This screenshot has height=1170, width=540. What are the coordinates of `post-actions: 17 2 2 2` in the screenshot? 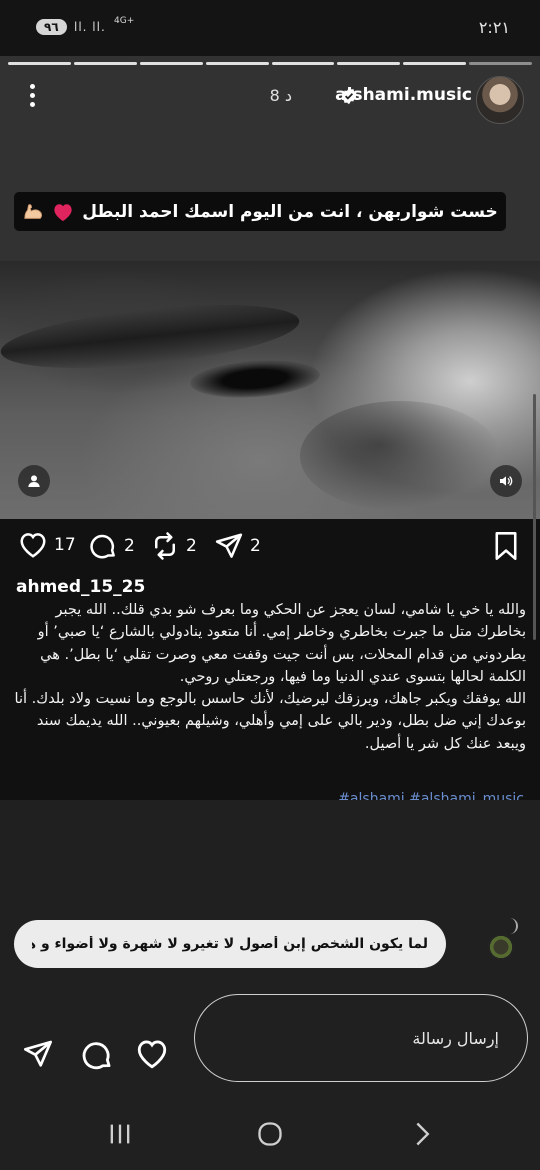 It's located at (270, 549).